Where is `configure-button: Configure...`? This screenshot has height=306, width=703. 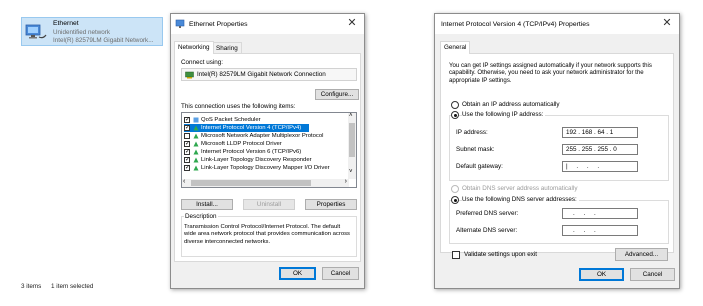
configure-button: Configure... is located at coordinates (337, 94).